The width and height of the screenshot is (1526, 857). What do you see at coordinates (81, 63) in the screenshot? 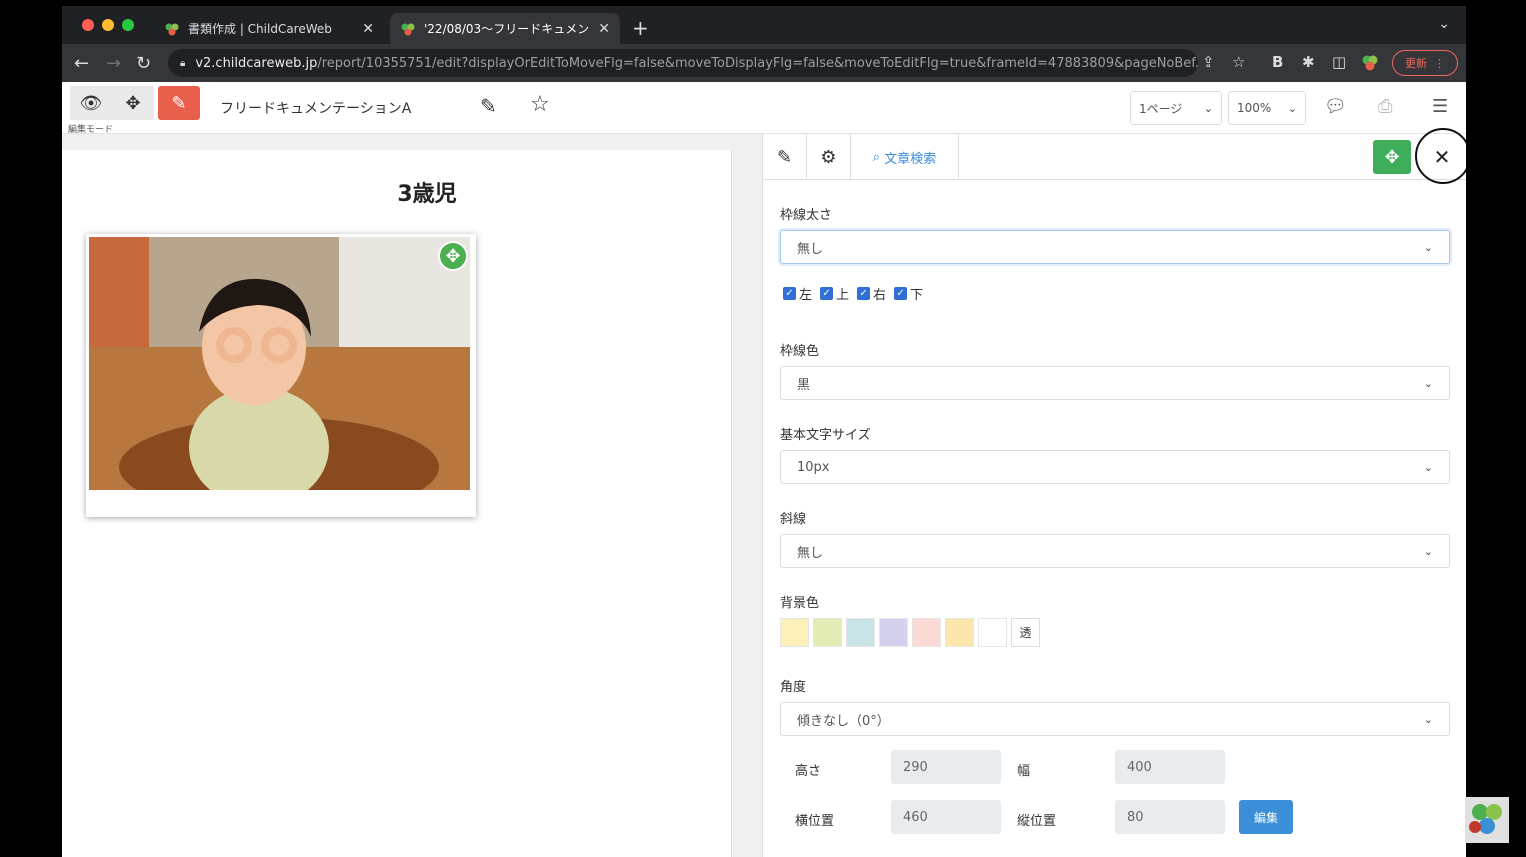
I see `back-arrow-icon: ←` at bounding box center [81, 63].